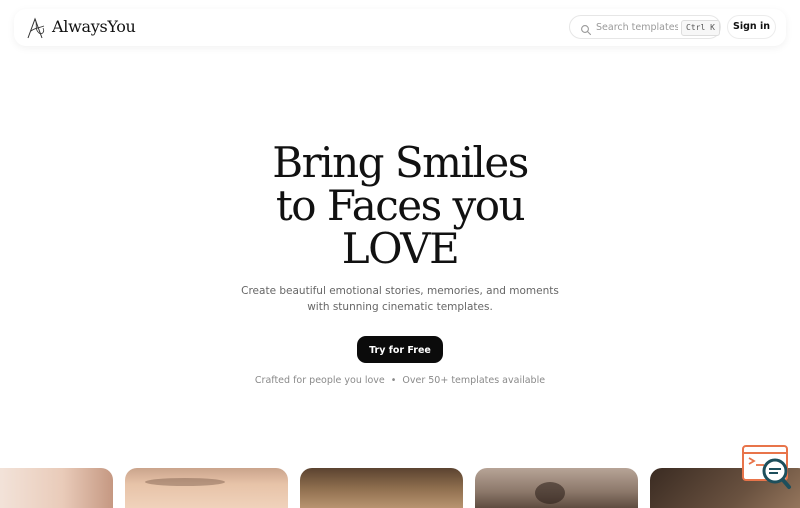  I want to click on search-bar: Ctrl K, so click(645, 27).